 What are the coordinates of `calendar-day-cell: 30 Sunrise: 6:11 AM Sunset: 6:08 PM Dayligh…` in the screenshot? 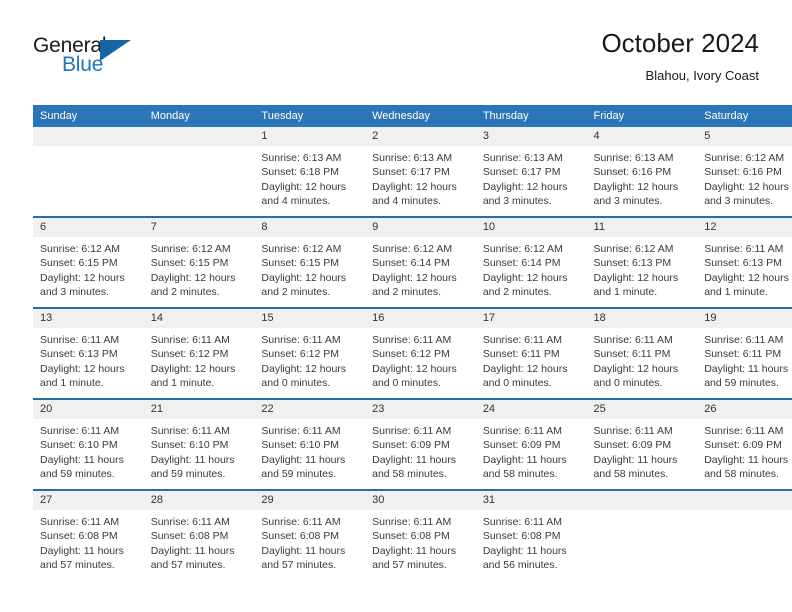 It's located at (420, 534).